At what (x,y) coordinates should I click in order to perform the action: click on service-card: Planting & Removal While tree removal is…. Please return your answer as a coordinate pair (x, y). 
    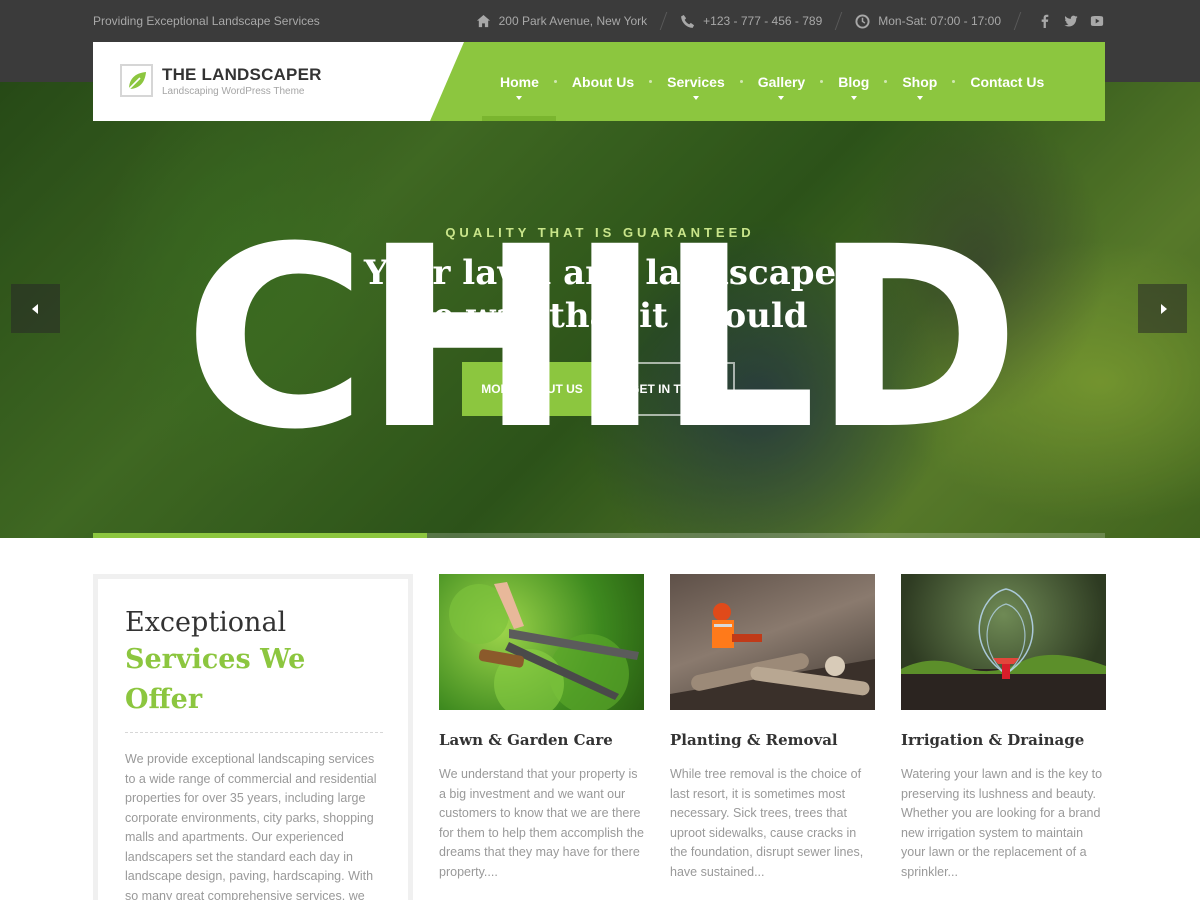
    Looking at the image, I should click on (772, 728).